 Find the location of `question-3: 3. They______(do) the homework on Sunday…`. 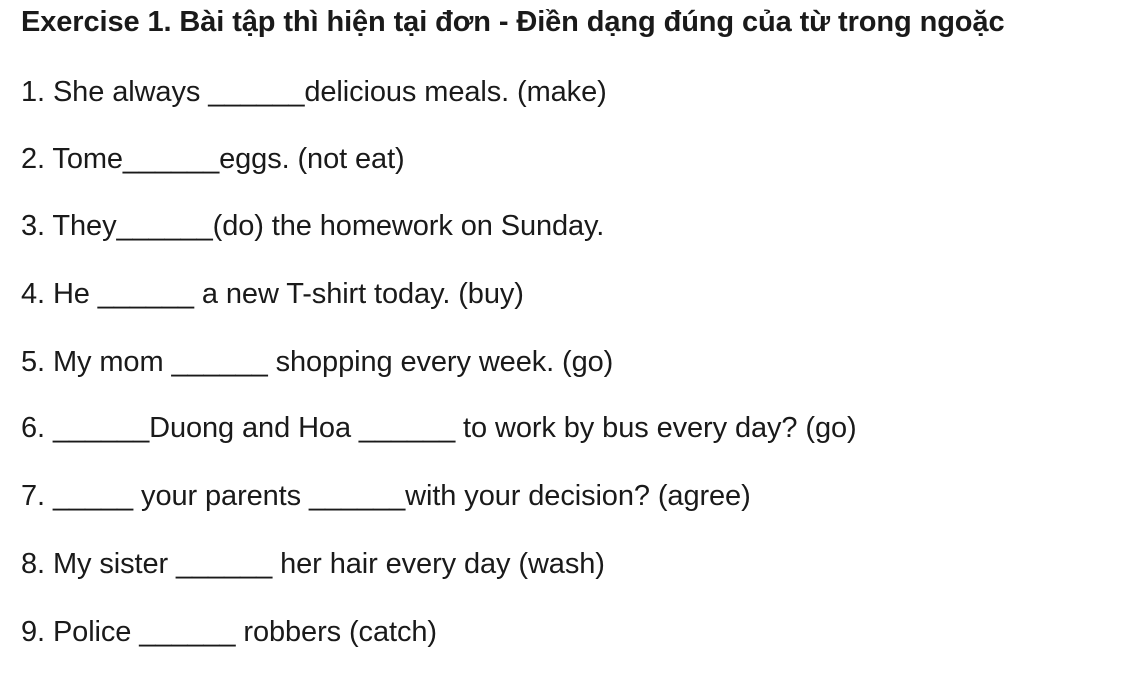

question-3: 3. They______(do) the homework on Sunday… is located at coordinates (313, 226).